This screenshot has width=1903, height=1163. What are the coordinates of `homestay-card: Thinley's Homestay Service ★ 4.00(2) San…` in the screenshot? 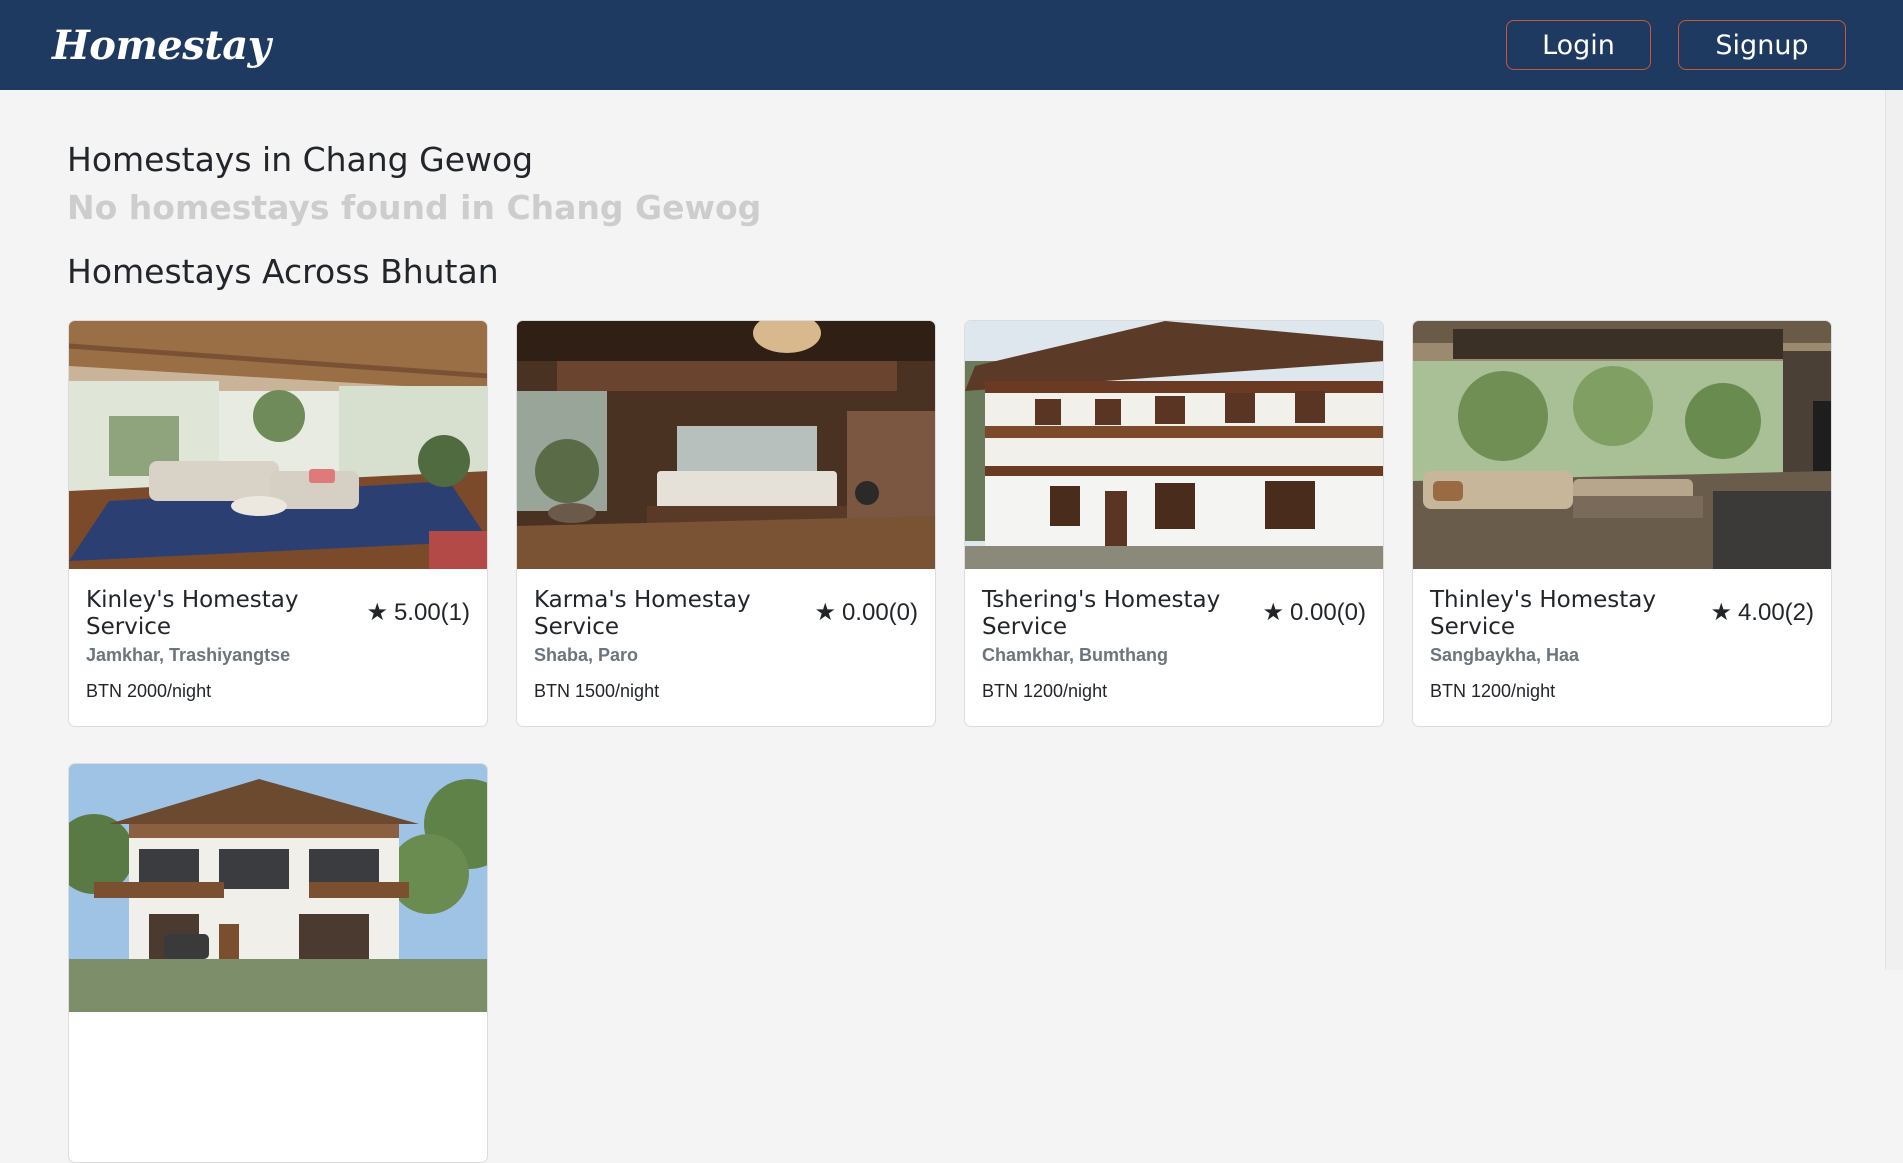 It's located at (1622, 523).